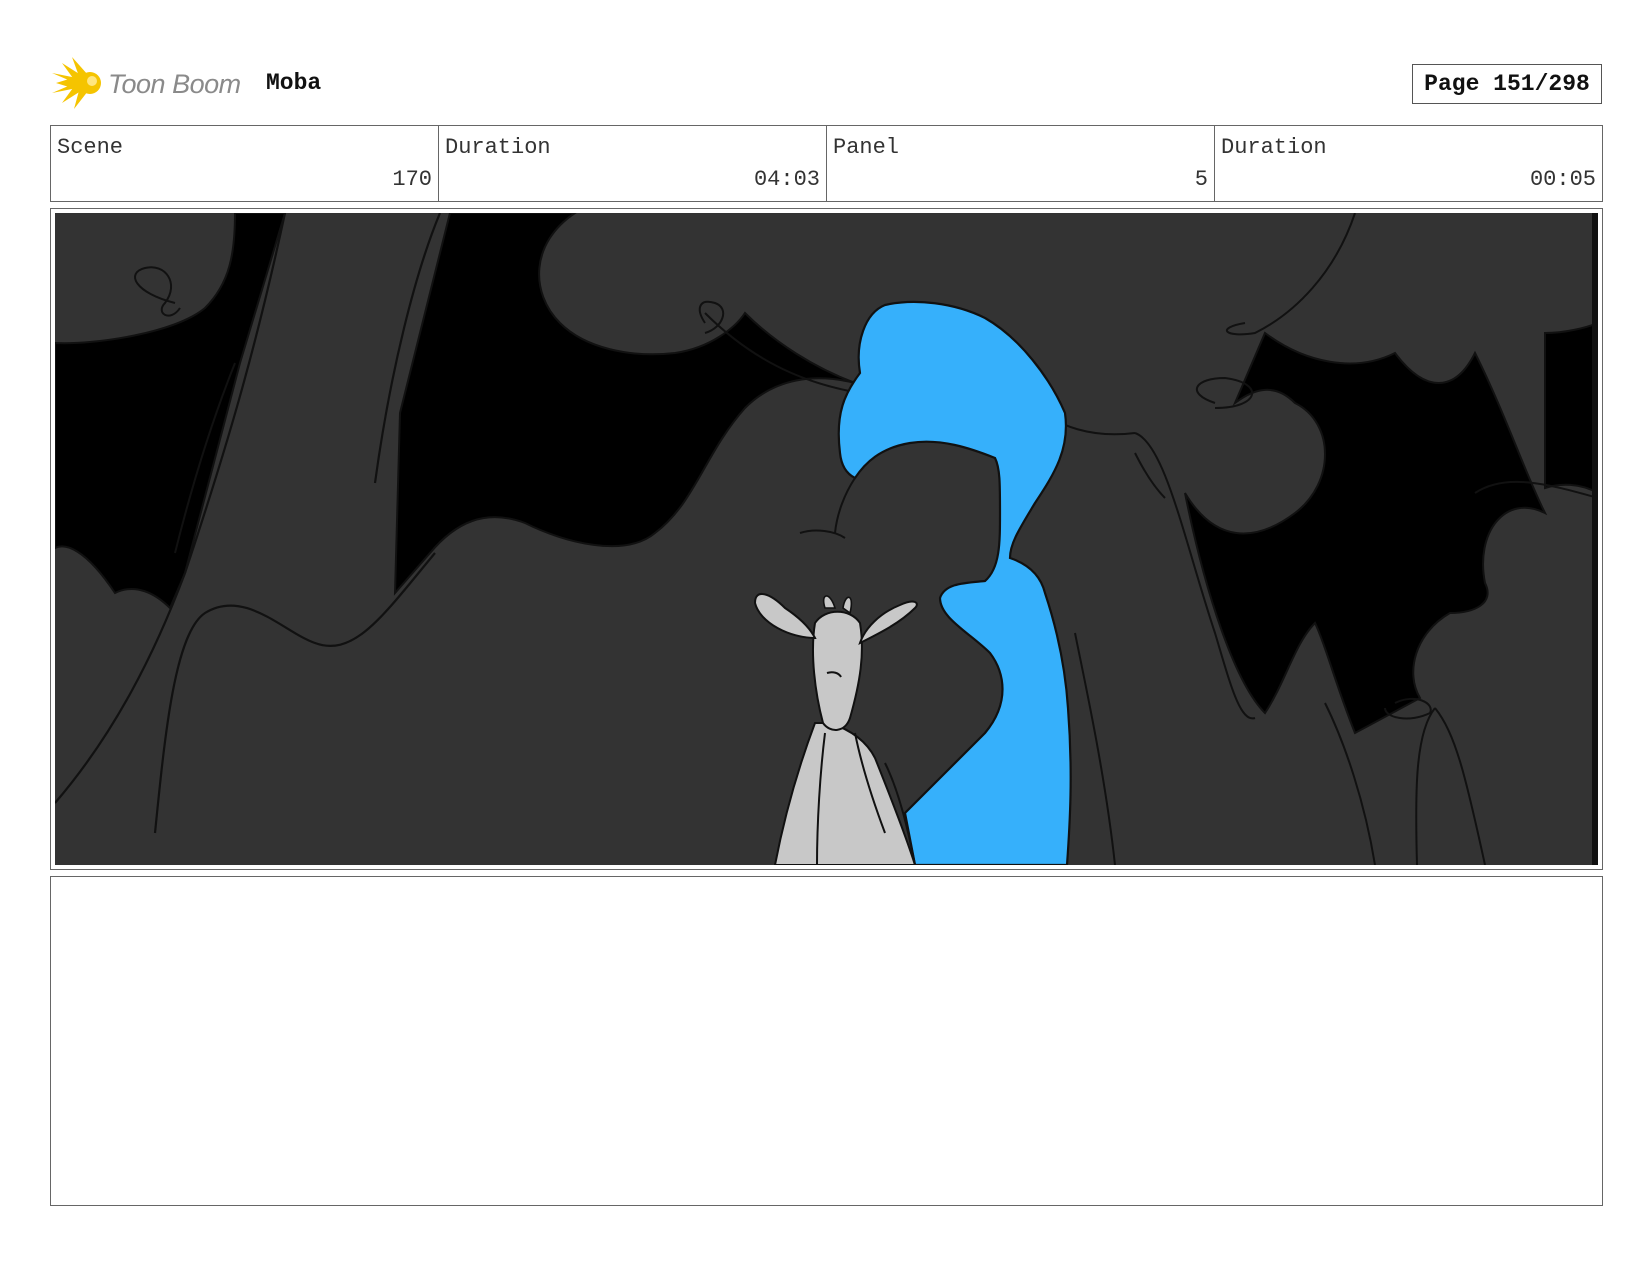 This screenshot has height=1275, width=1650. What do you see at coordinates (412, 179) in the screenshot?
I see `scene-value: 170` at bounding box center [412, 179].